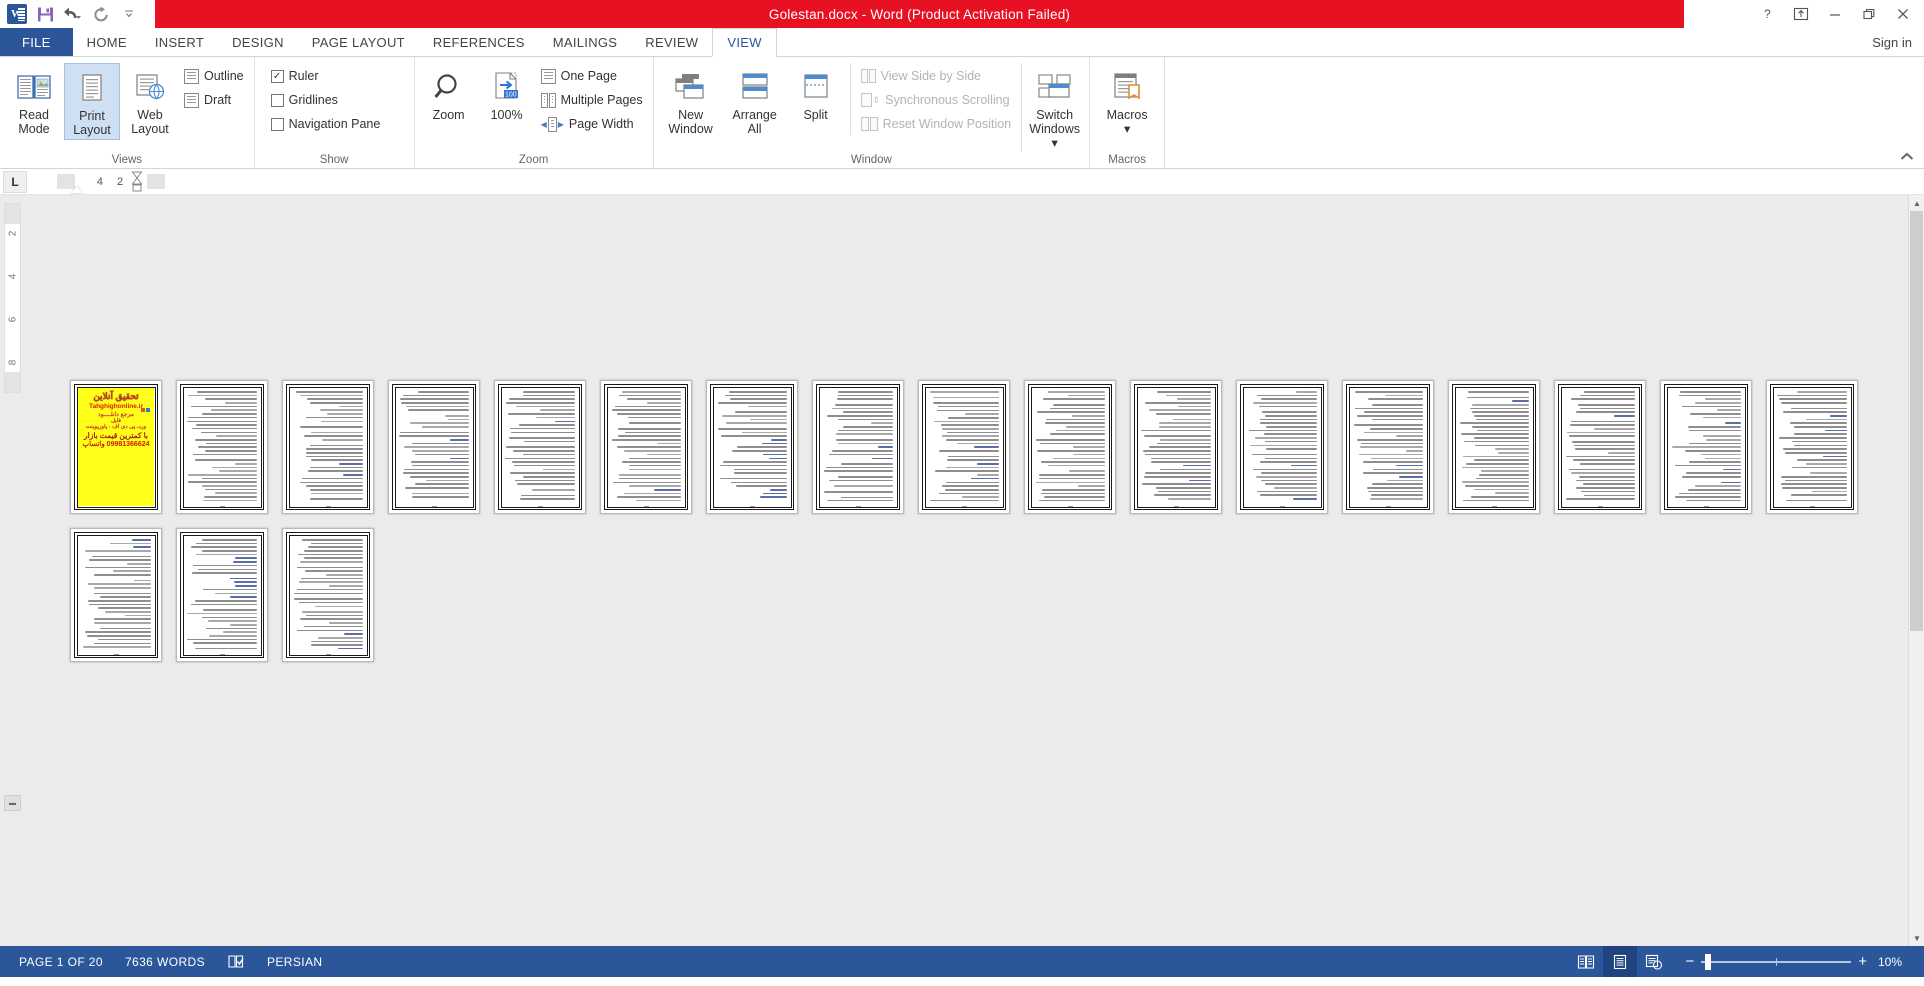 The width and height of the screenshot is (1924, 986). I want to click on tab-page-layout: PAGE LAYOUT, so click(358, 42).